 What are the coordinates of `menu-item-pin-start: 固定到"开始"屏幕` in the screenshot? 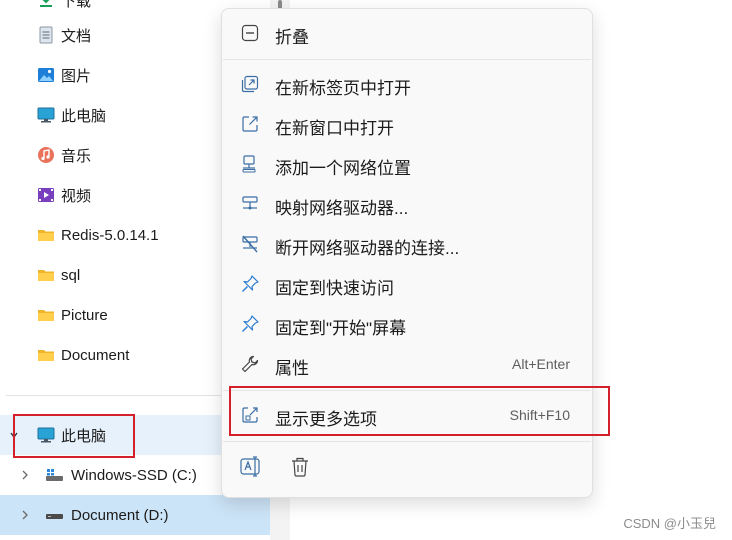 It's located at (407, 324).